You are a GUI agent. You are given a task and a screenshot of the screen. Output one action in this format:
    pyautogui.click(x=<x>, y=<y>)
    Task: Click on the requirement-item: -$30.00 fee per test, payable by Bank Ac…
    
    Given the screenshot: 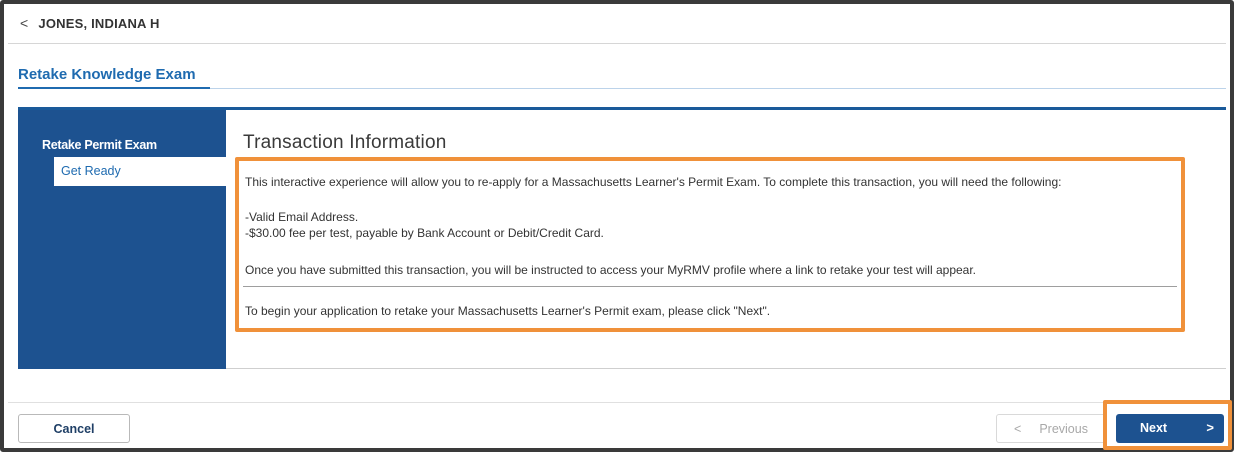 What is the action you would take?
    pyautogui.click(x=424, y=233)
    